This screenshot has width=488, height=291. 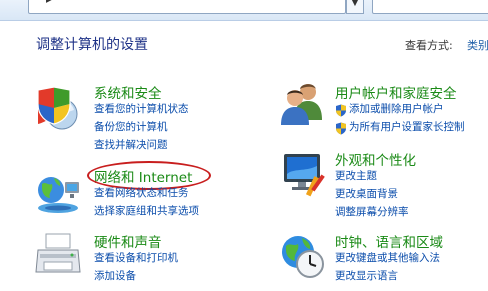 I want to click on link-network-status-tasks: 查看网络状态和任务, so click(x=141, y=193).